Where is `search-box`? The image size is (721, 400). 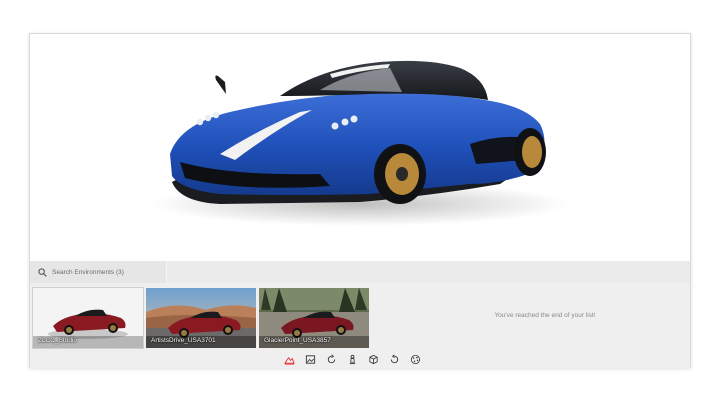
search-box is located at coordinates (98, 272).